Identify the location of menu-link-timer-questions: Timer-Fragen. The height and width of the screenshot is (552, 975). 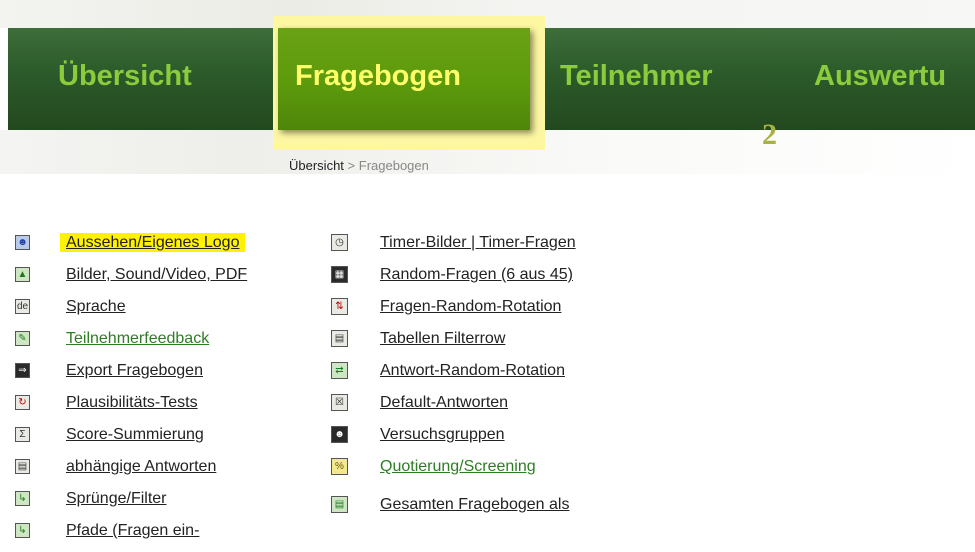
(527, 242).